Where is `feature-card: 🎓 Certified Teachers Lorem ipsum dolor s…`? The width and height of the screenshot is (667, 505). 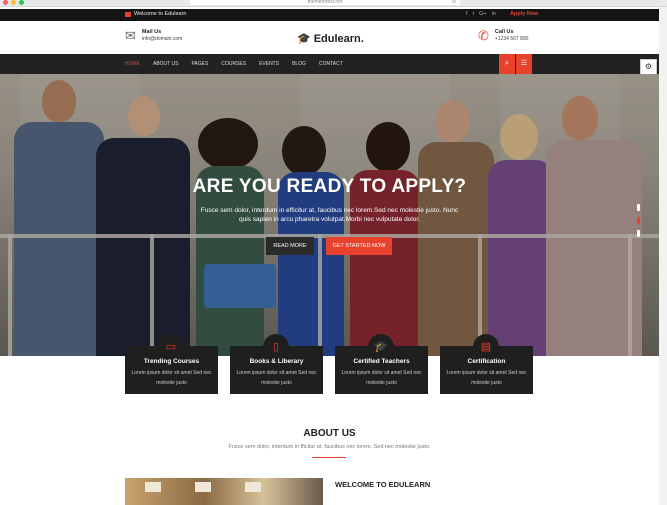 feature-card: 🎓 Certified Teachers Lorem ipsum dolor s… is located at coordinates (381, 364).